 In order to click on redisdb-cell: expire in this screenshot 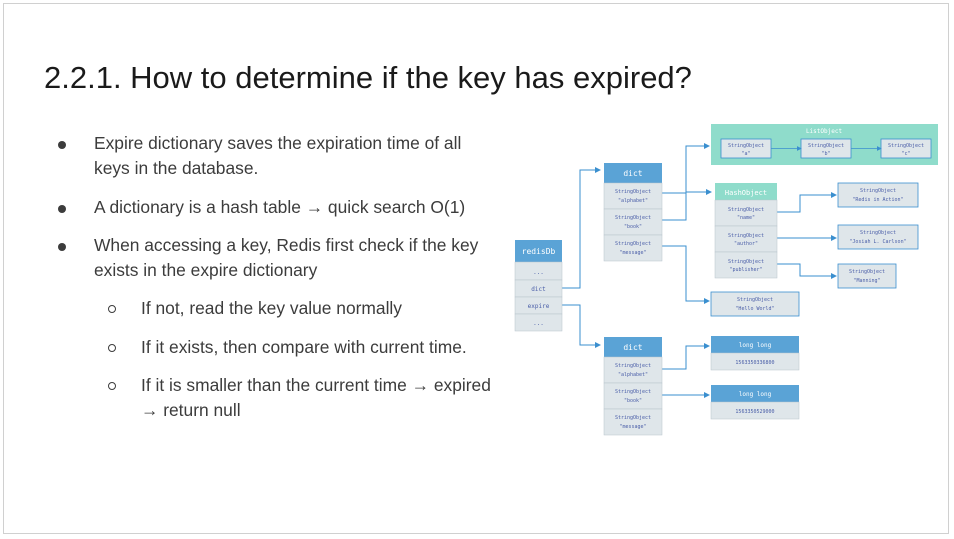, I will do `click(539, 306)`.